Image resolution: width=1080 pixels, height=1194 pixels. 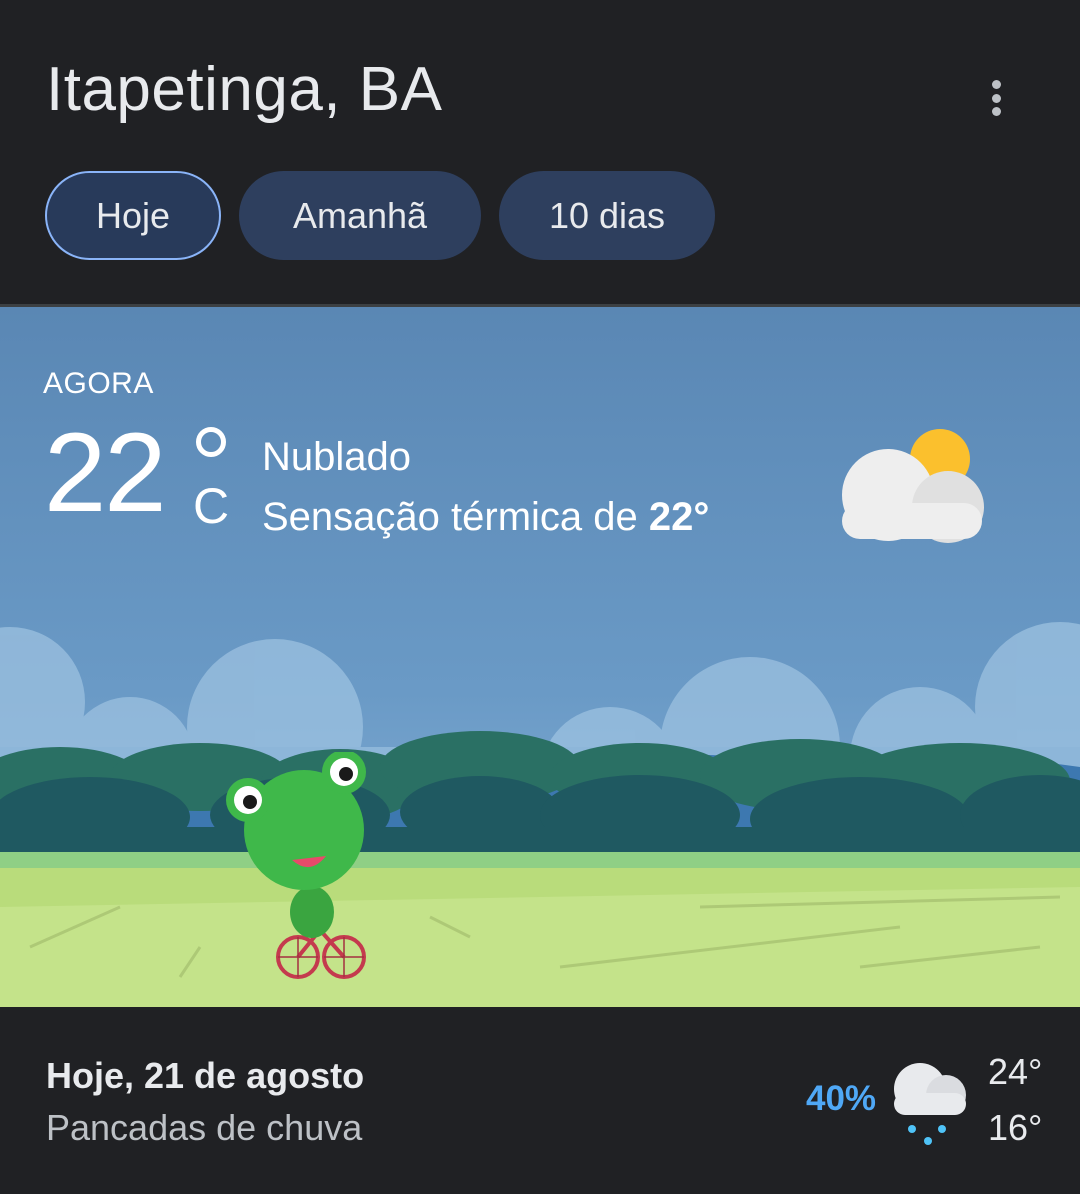 I want to click on partly-cloudy-icon, so click(x=913, y=486).